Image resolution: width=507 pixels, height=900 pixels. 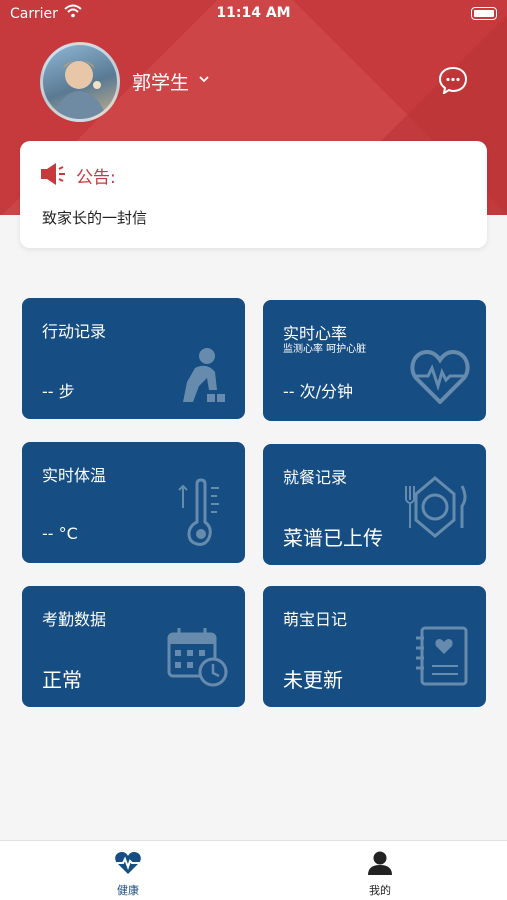 What do you see at coordinates (253, 194) in the screenshot?
I see `announcement-card: 公告: 致家长的一封信` at bounding box center [253, 194].